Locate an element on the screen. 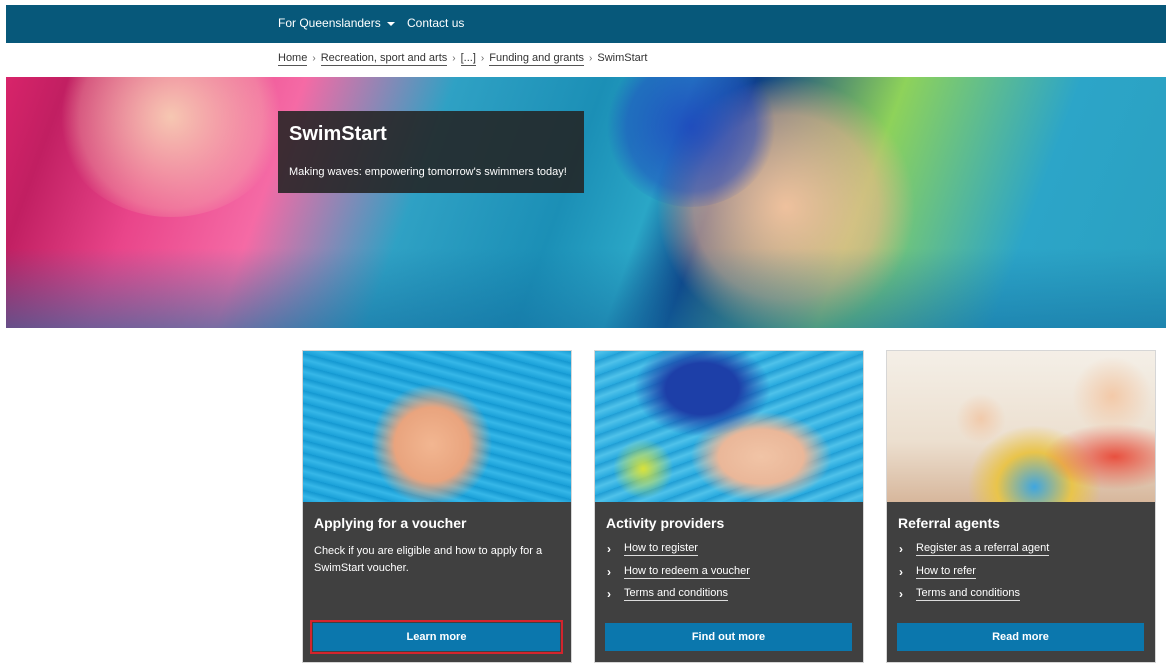  nav-for-queenslanders: For Queenslanders is located at coordinates (336, 23).